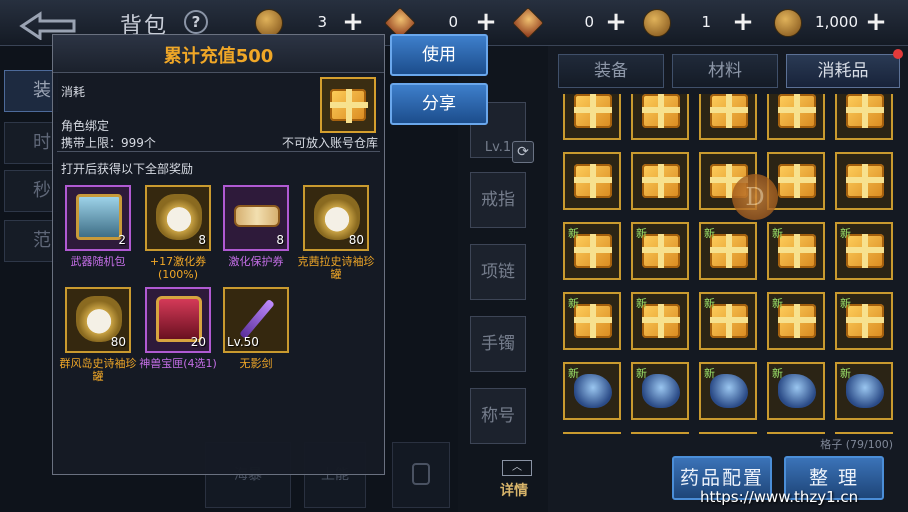 The image size is (908, 512). What do you see at coordinates (498, 200) in the screenshot?
I see `ring-slot: 戒指` at bounding box center [498, 200].